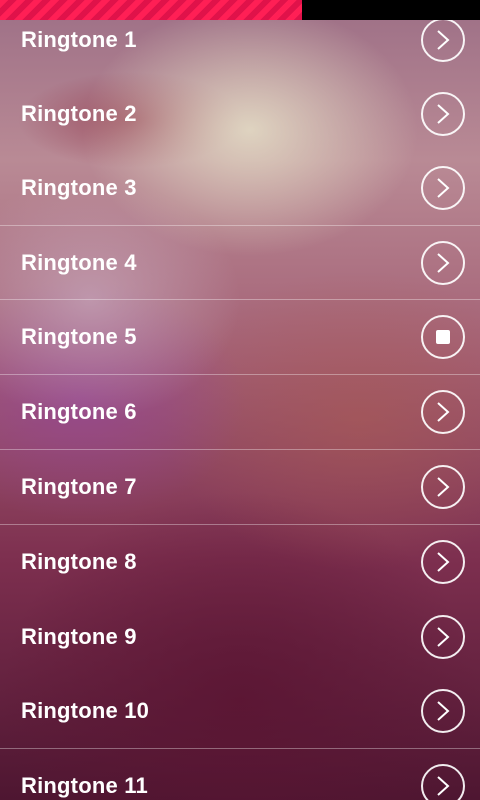  Describe the element at coordinates (79, 39) in the screenshot. I see `ringtone-label: Ringtone 1` at that location.